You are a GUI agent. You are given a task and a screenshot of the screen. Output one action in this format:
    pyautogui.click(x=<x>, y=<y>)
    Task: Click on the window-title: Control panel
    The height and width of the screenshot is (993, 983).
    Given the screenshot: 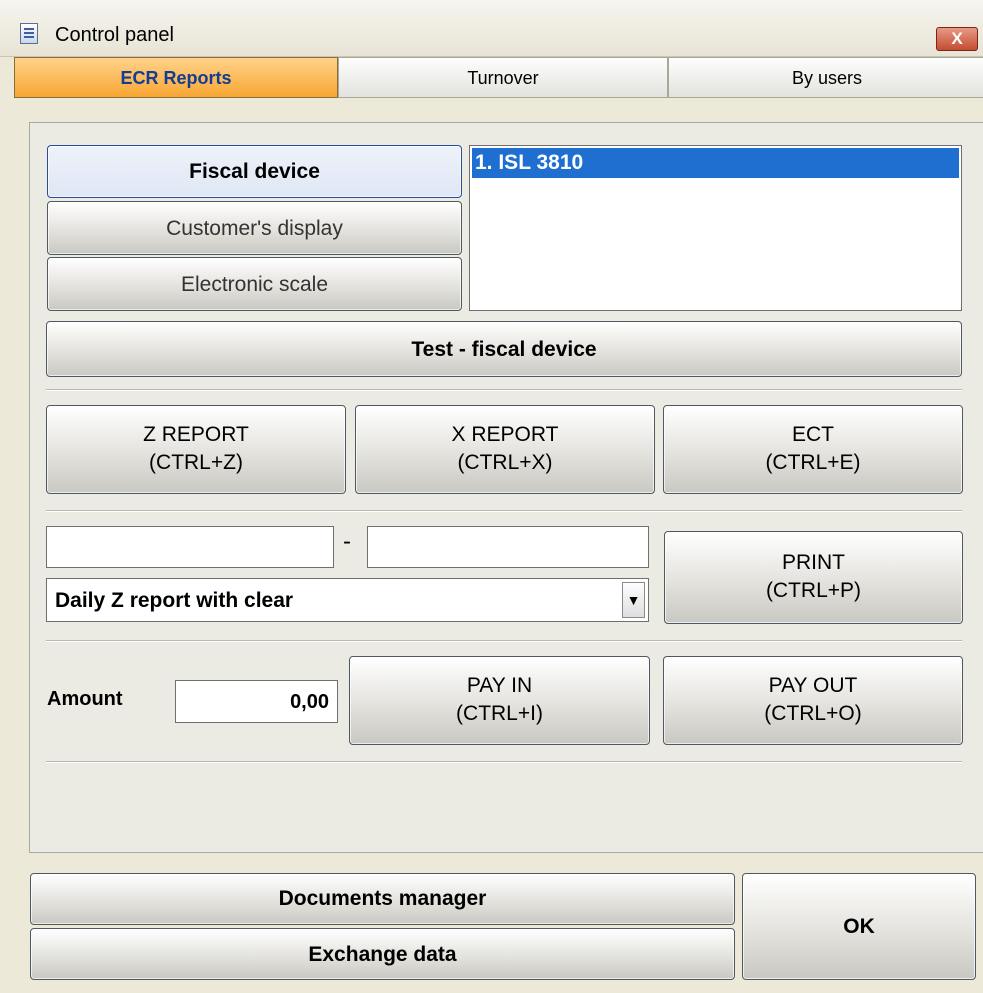 What is the action you would take?
    pyautogui.click(x=114, y=35)
    